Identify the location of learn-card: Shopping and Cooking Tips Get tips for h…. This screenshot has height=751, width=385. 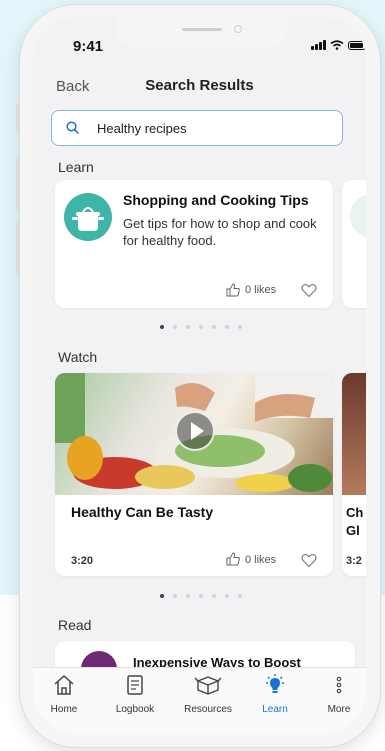
(194, 244).